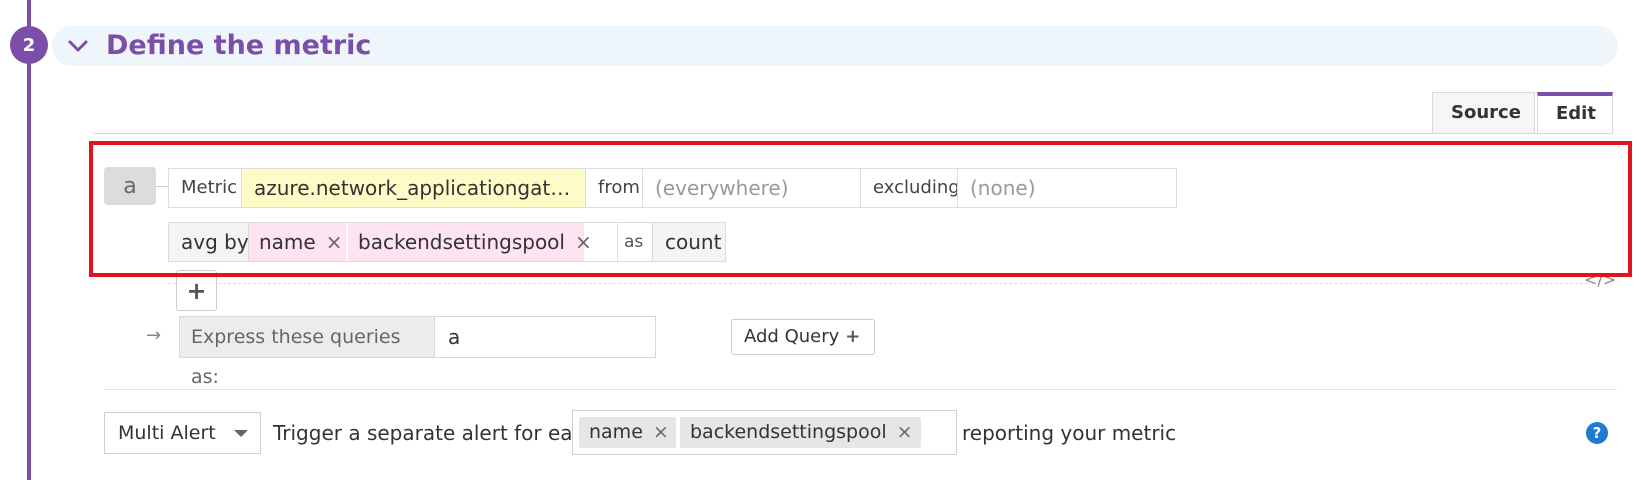  What do you see at coordinates (130, 186) in the screenshot?
I see `query-letter: a` at bounding box center [130, 186].